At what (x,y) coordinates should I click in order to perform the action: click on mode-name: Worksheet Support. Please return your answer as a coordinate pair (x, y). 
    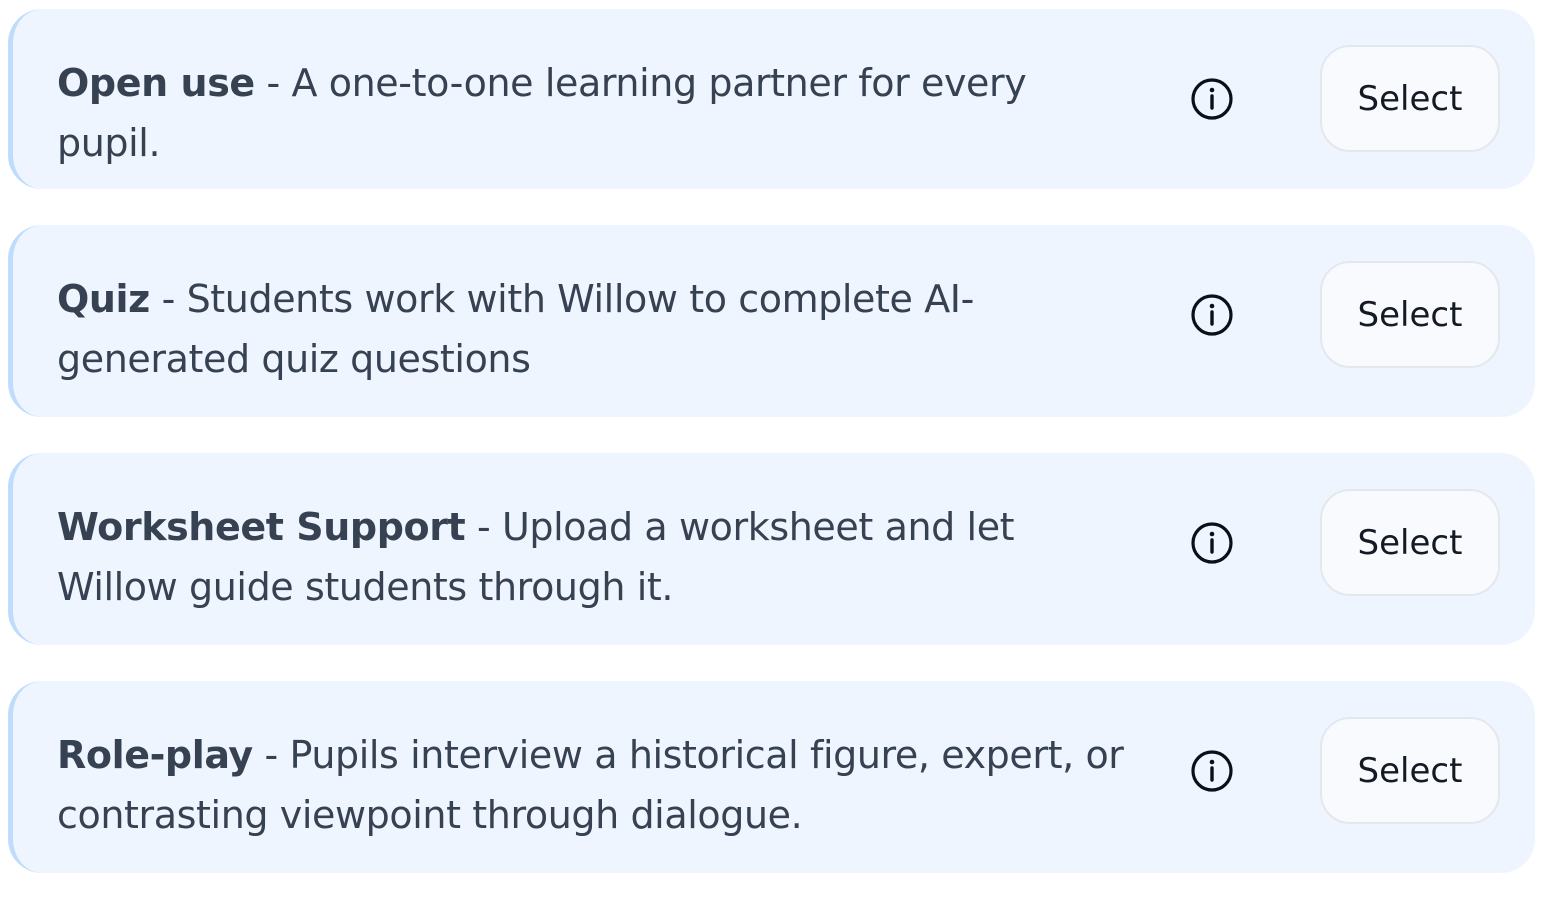
    Looking at the image, I should click on (261, 527).